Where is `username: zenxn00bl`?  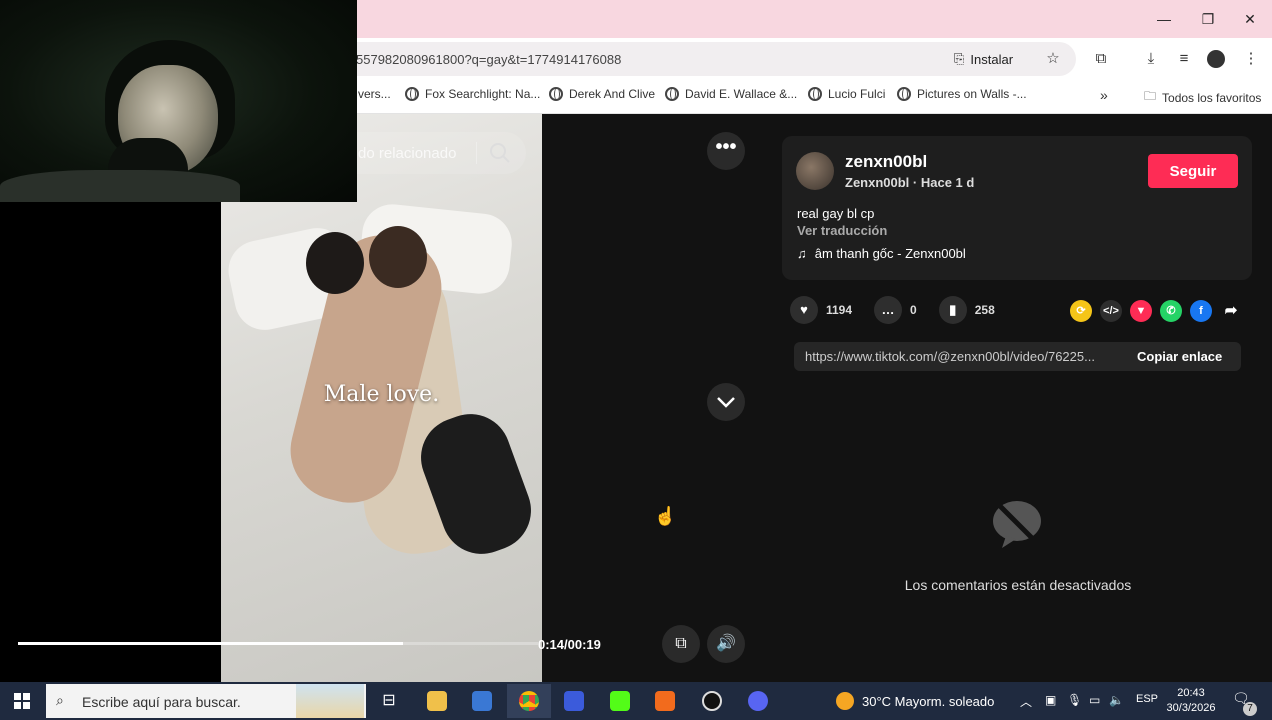
username: zenxn00bl is located at coordinates (886, 162).